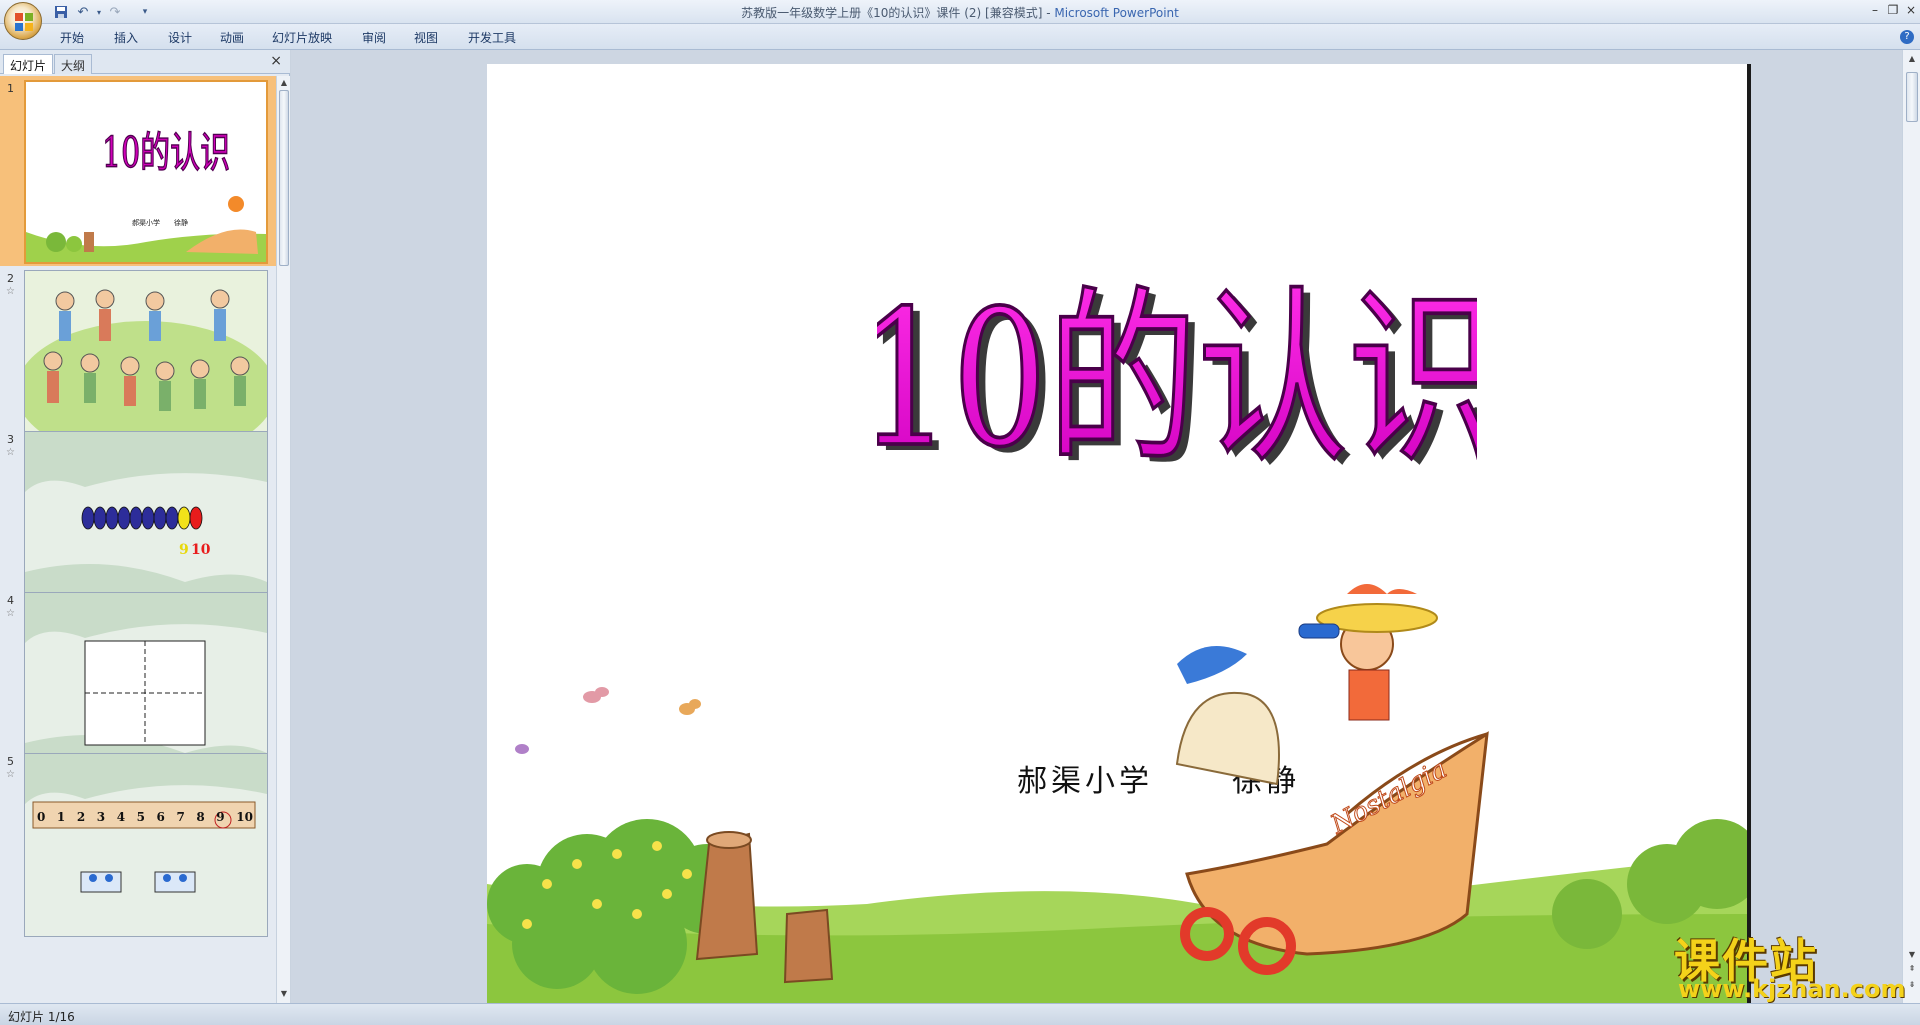 Image resolution: width=1920 pixels, height=1025 pixels. Describe the element at coordinates (28, 64) in the screenshot. I see `tab-slides: 幻灯片` at that location.